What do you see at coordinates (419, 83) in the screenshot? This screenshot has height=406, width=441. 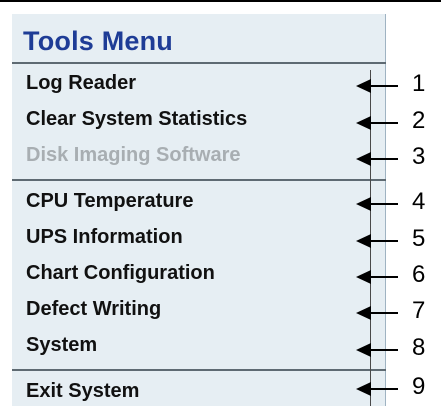 I see `annotation-number-1: 1` at bounding box center [419, 83].